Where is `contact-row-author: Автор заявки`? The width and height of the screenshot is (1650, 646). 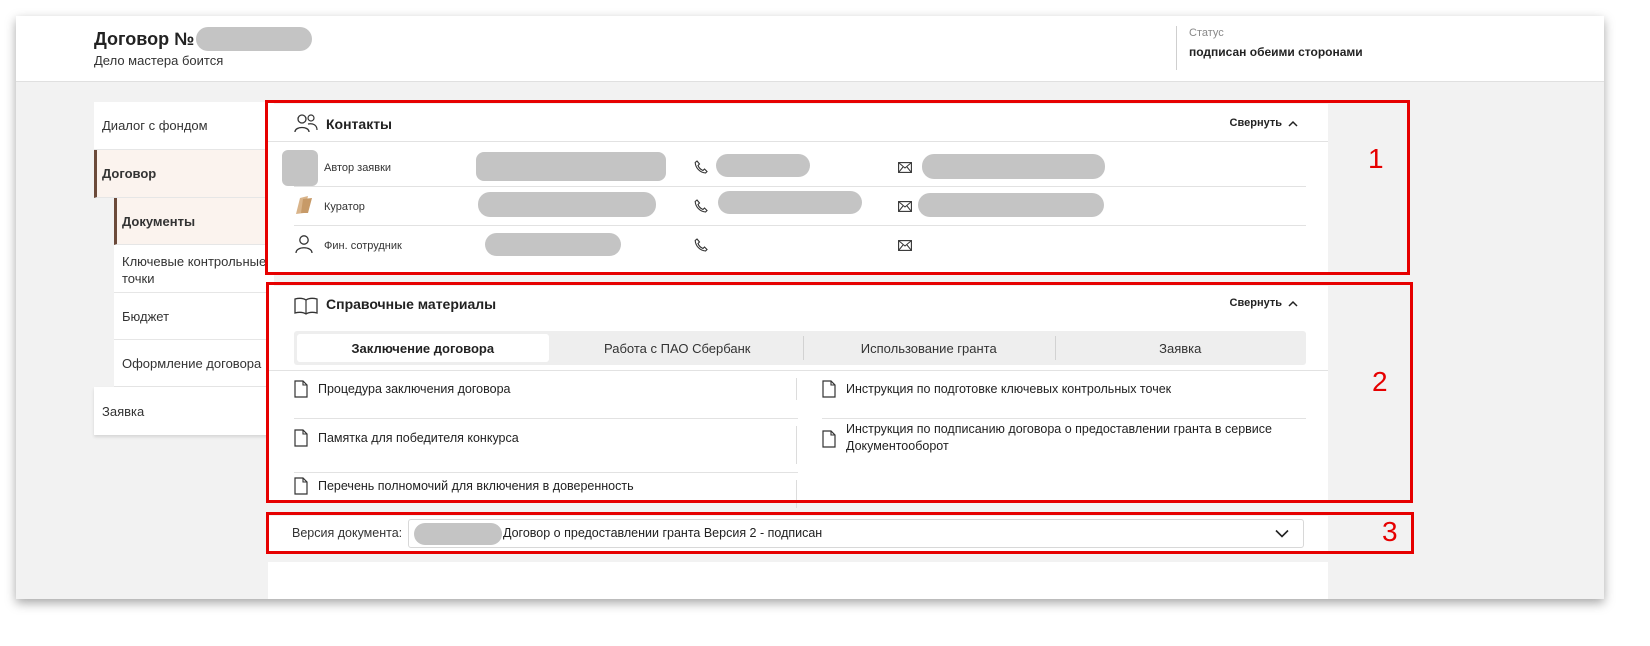
contact-row-author: Автор заявки is located at coordinates (794, 167).